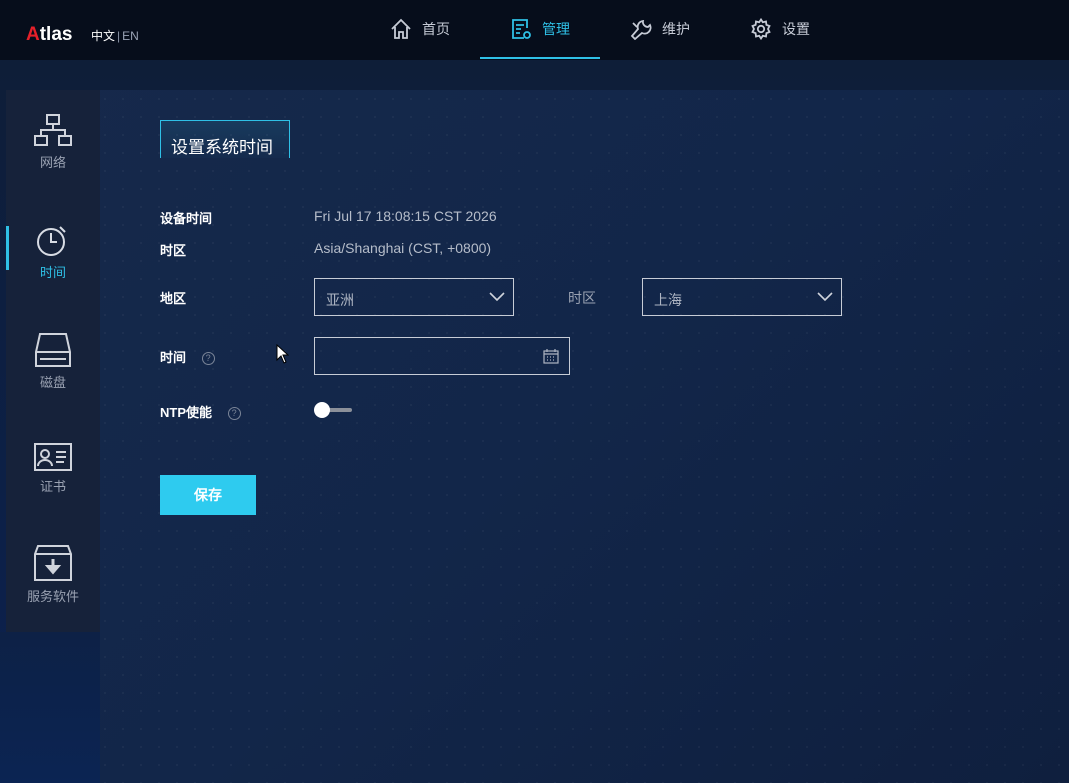  I want to click on device-time-value: Fri Jul 17 18:08:15 CST 2026, so click(405, 216).